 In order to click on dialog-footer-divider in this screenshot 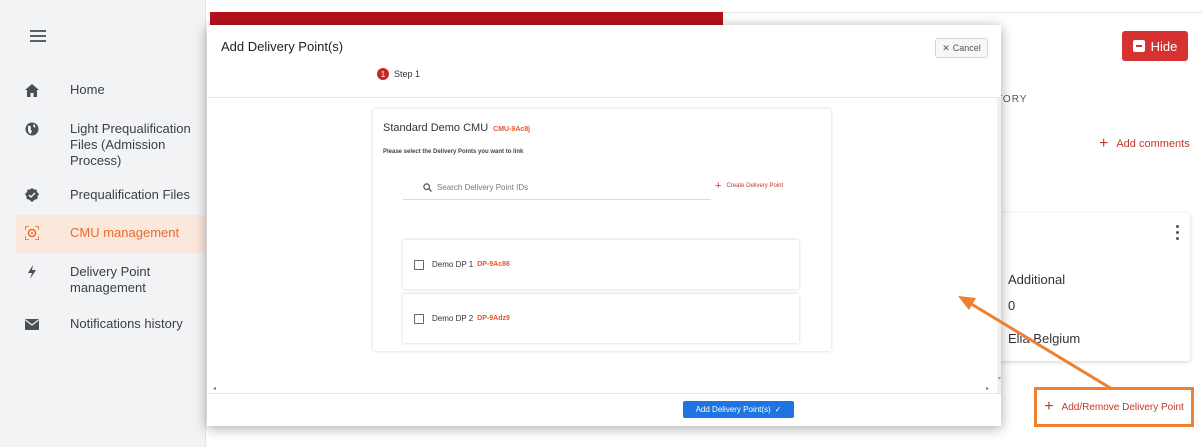, I will do `click(604, 393)`.